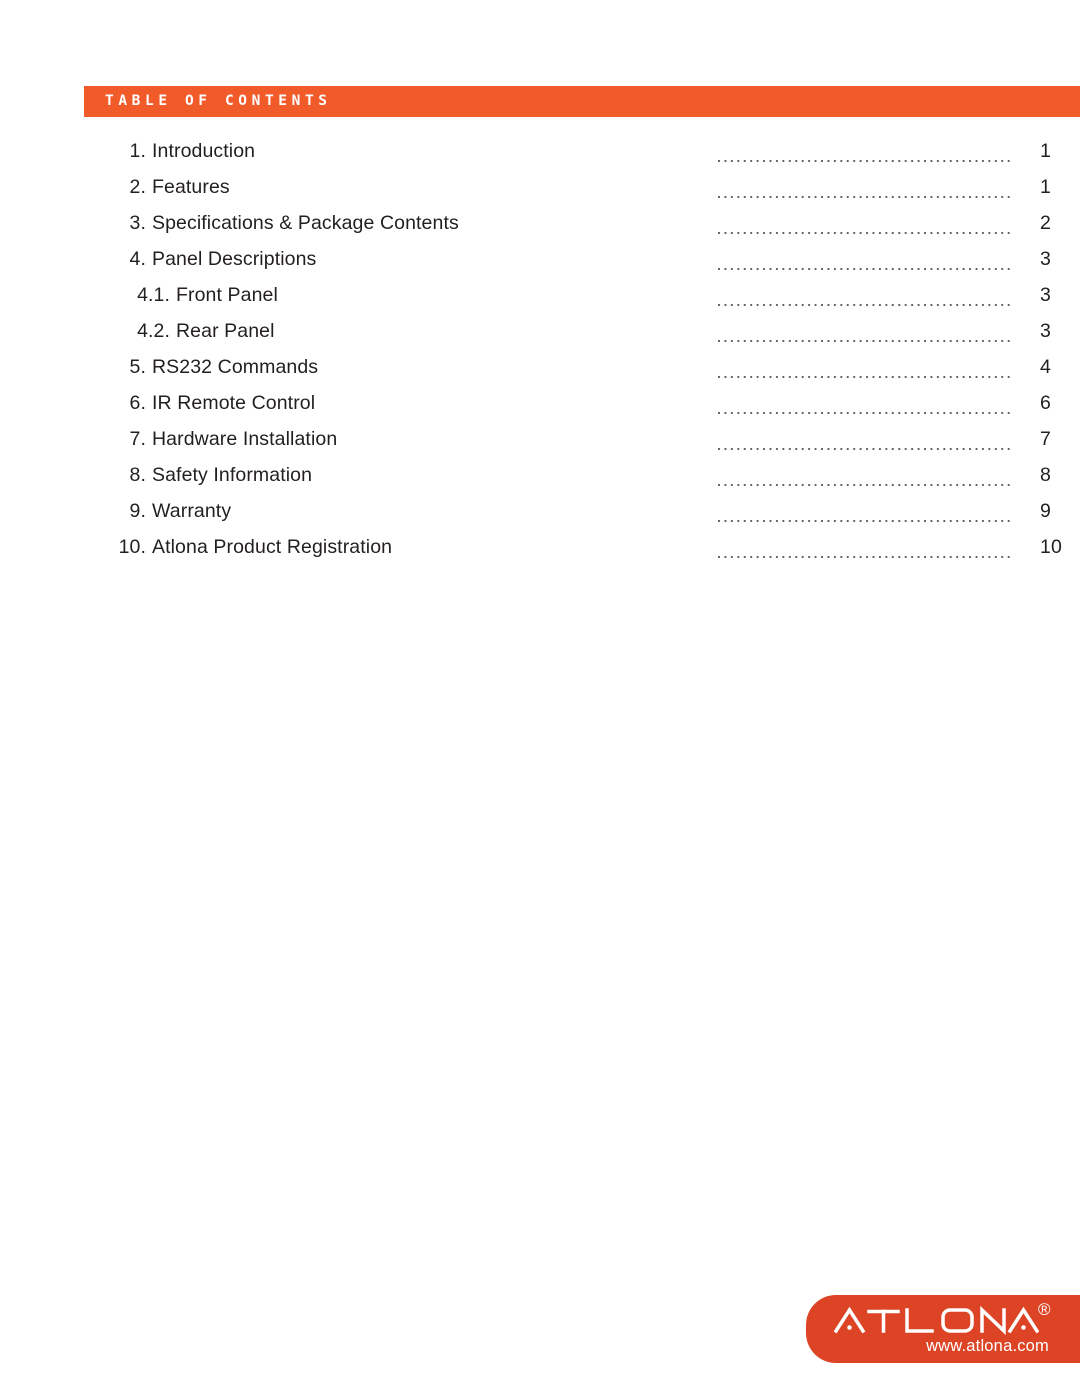  What do you see at coordinates (582, 374) in the screenshot?
I see `toc-entry: 5. RS232 Commands 4` at bounding box center [582, 374].